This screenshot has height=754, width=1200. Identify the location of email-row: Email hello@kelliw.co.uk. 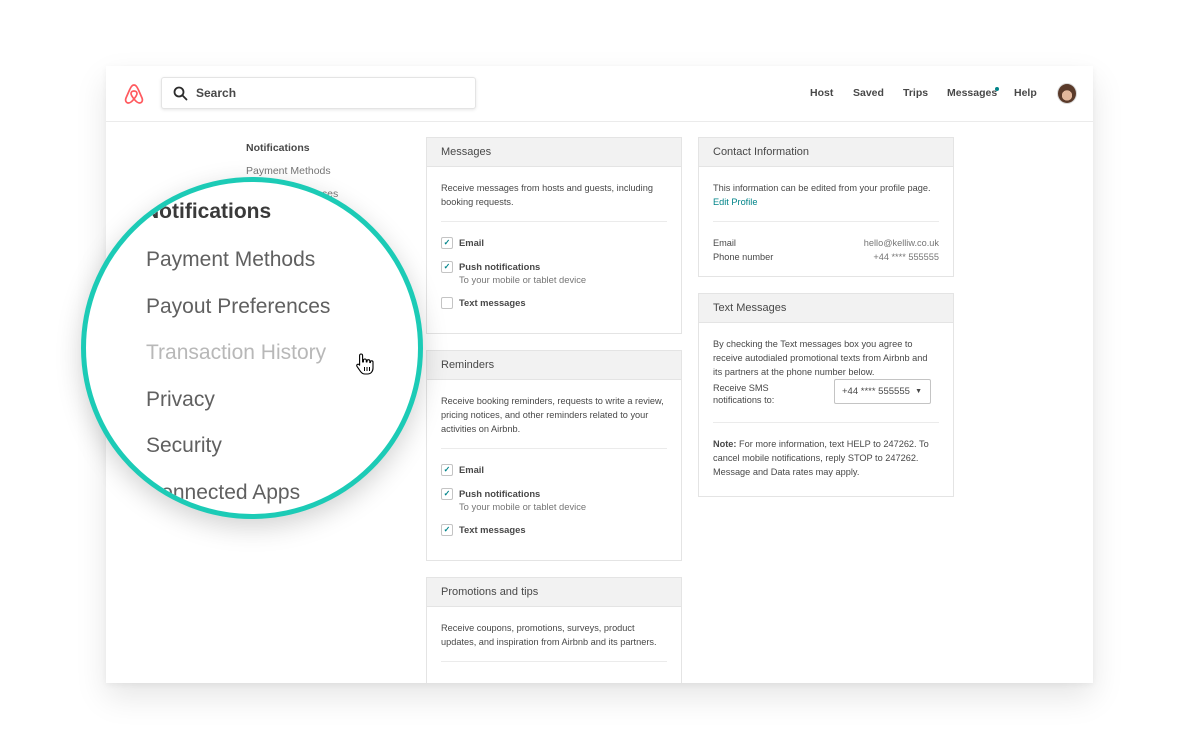
(826, 243).